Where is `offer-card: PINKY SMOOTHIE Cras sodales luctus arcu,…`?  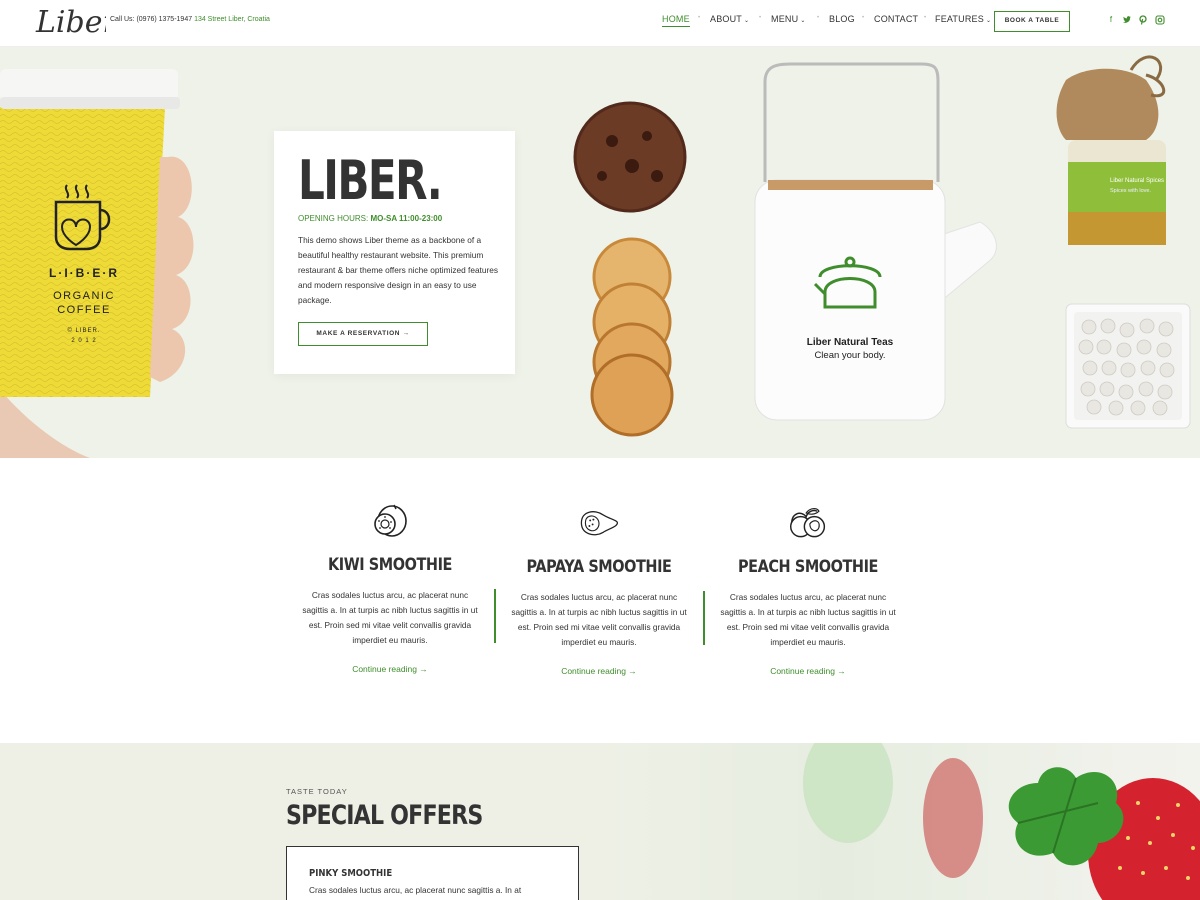 offer-card: PINKY SMOOTHIE Cras sodales luctus arcu,… is located at coordinates (432, 873).